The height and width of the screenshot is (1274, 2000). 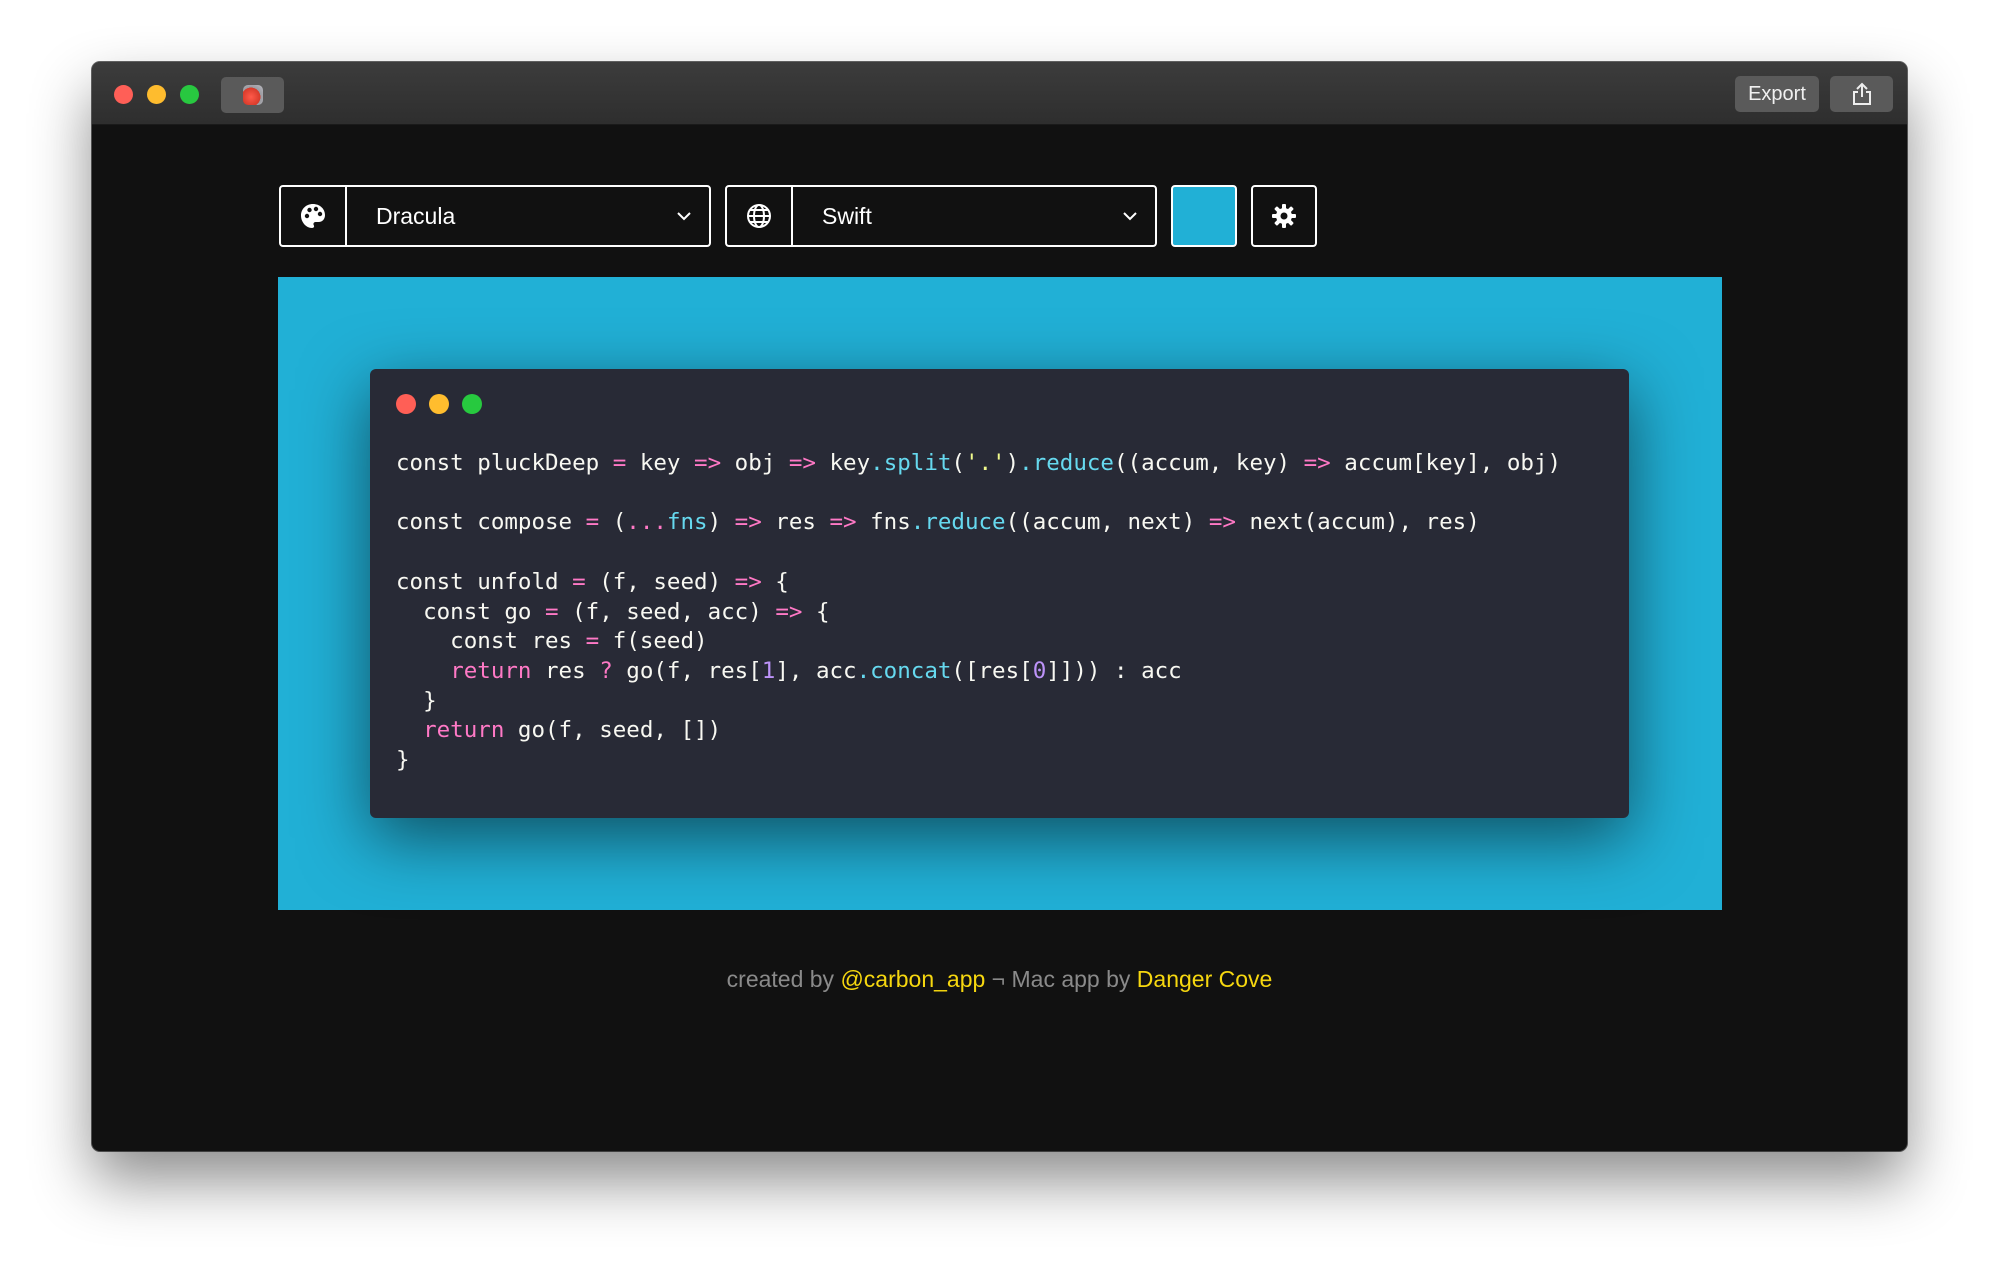 What do you see at coordinates (847, 215) in the screenshot?
I see `language-dropdown-value: Swift` at bounding box center [847, 215].